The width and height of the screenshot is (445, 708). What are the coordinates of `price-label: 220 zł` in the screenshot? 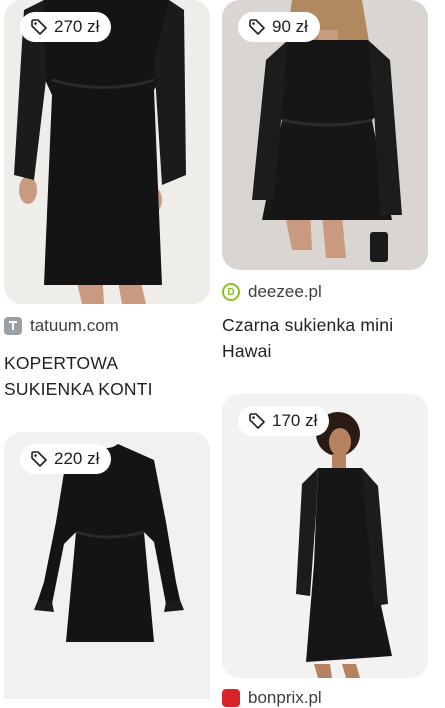 It's located at (77, 458).